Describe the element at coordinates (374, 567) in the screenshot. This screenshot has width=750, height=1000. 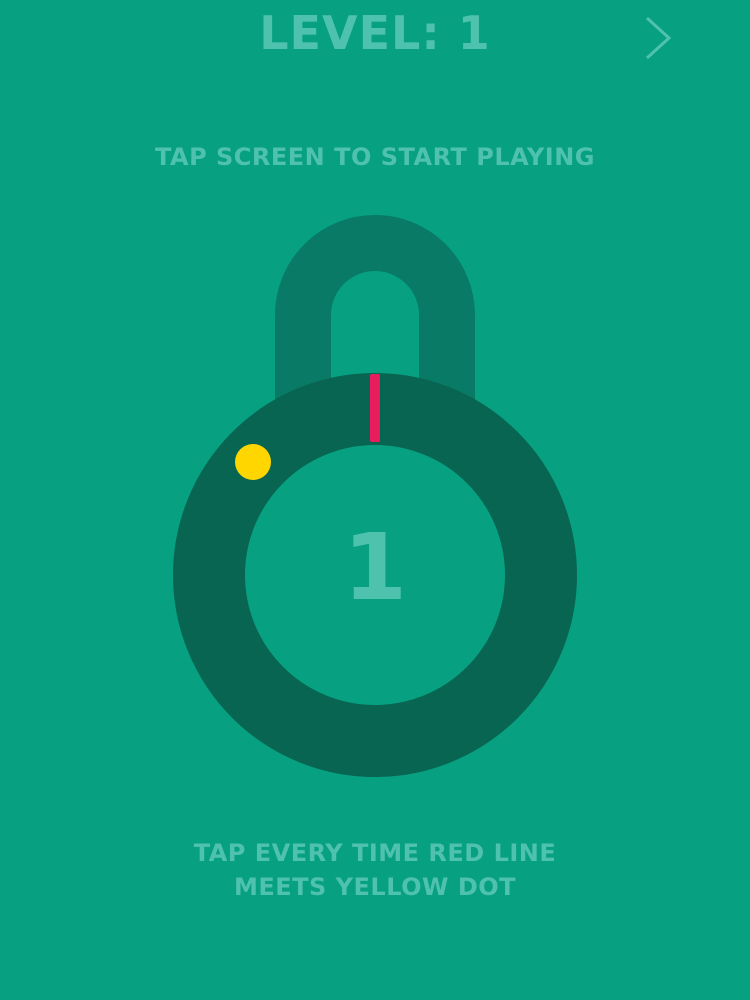
I see `target-count: 1` at that location.